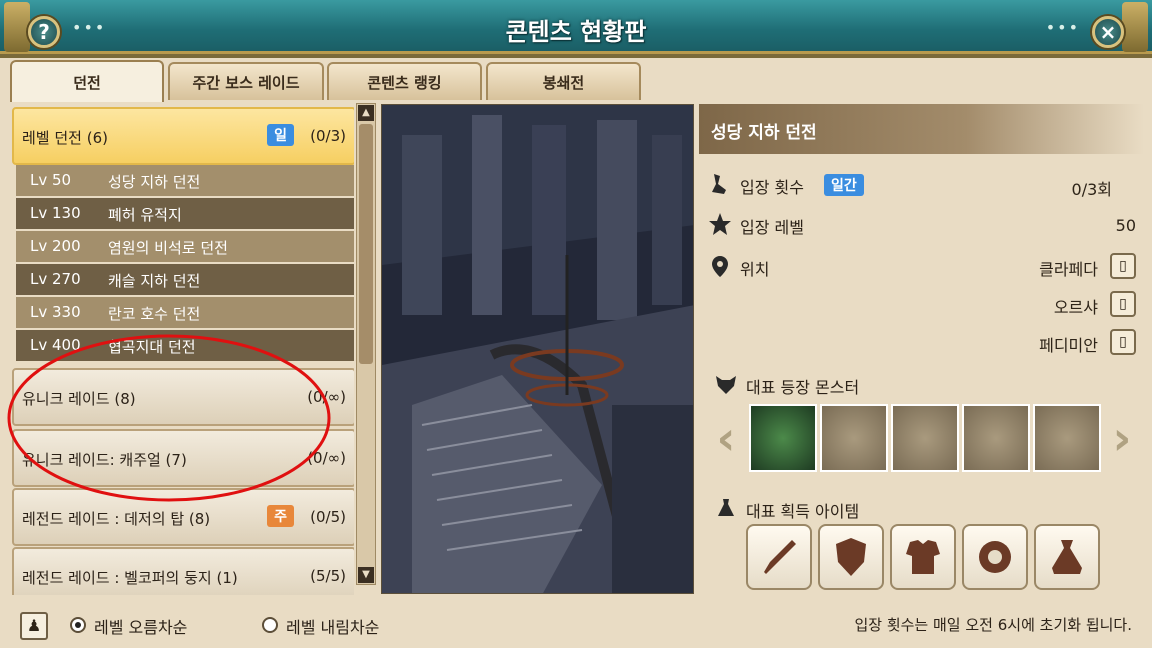 The width and height of the screenshot is (1152, 648). Describe the element at coordinates (726, 438) in the screenshot. I see `monster-prev-icon: ‹` at that location.